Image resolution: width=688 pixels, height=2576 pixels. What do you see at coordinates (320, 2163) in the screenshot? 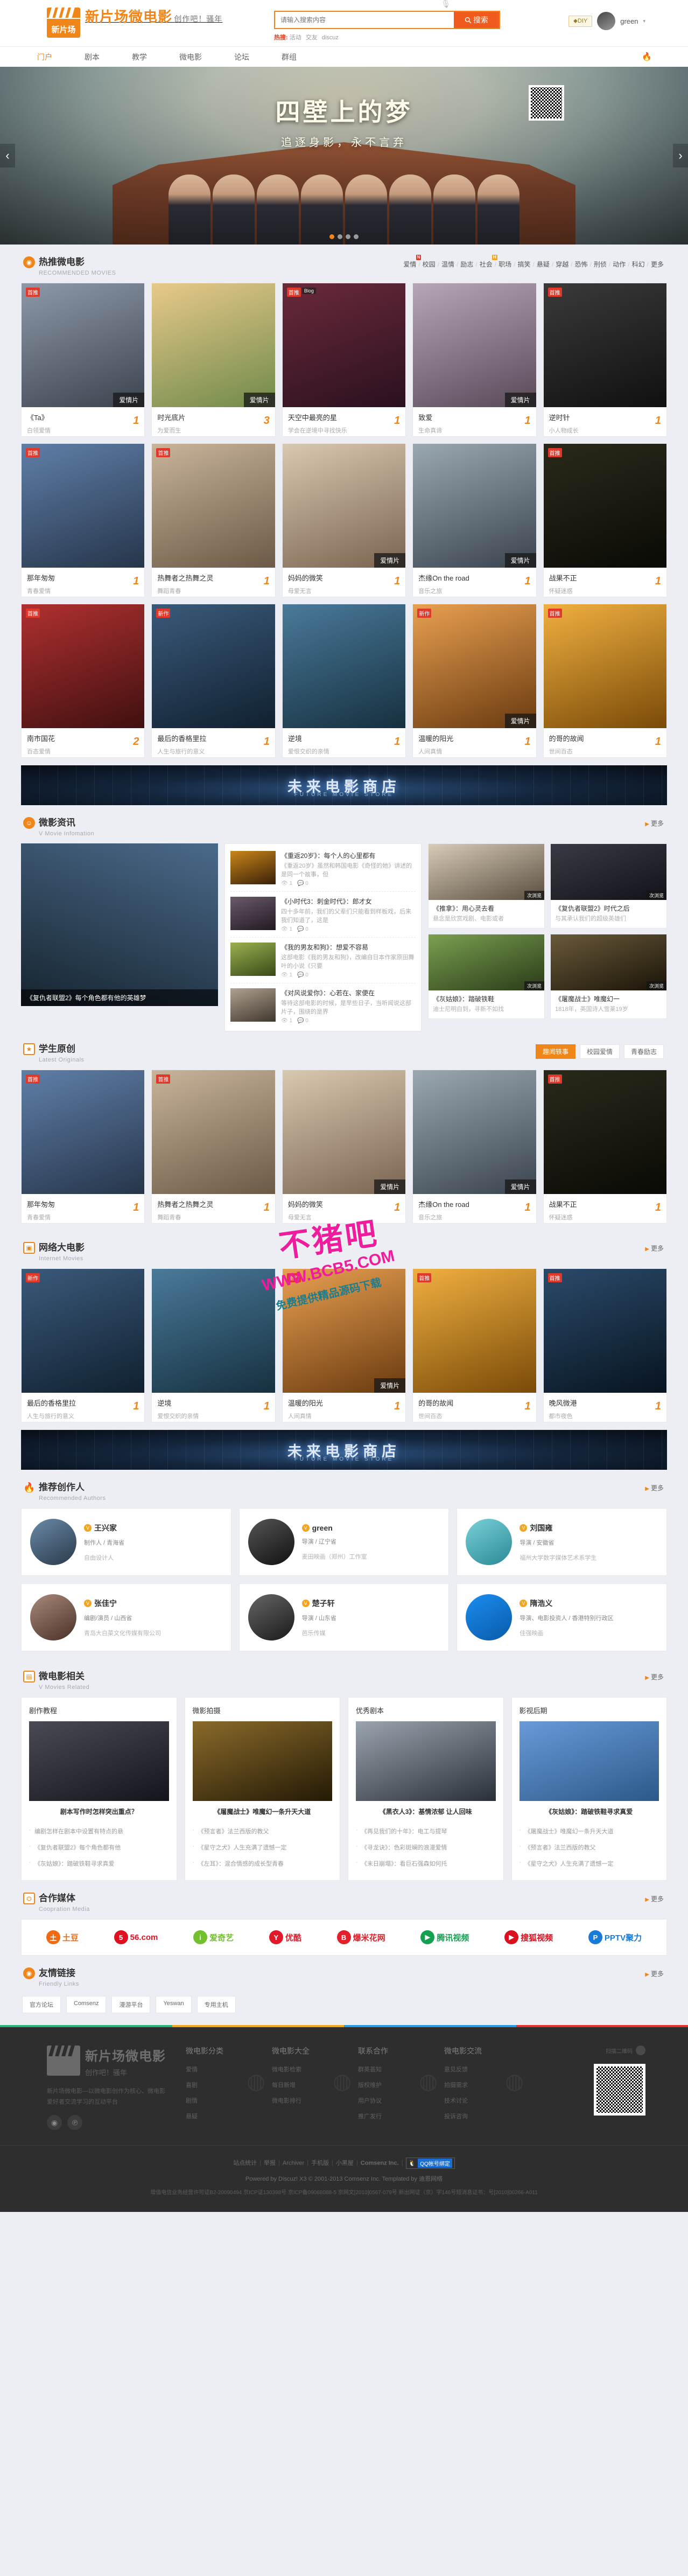
I see `footer-bottom-link-3: 手机版` at bounding box center [320, 2163].